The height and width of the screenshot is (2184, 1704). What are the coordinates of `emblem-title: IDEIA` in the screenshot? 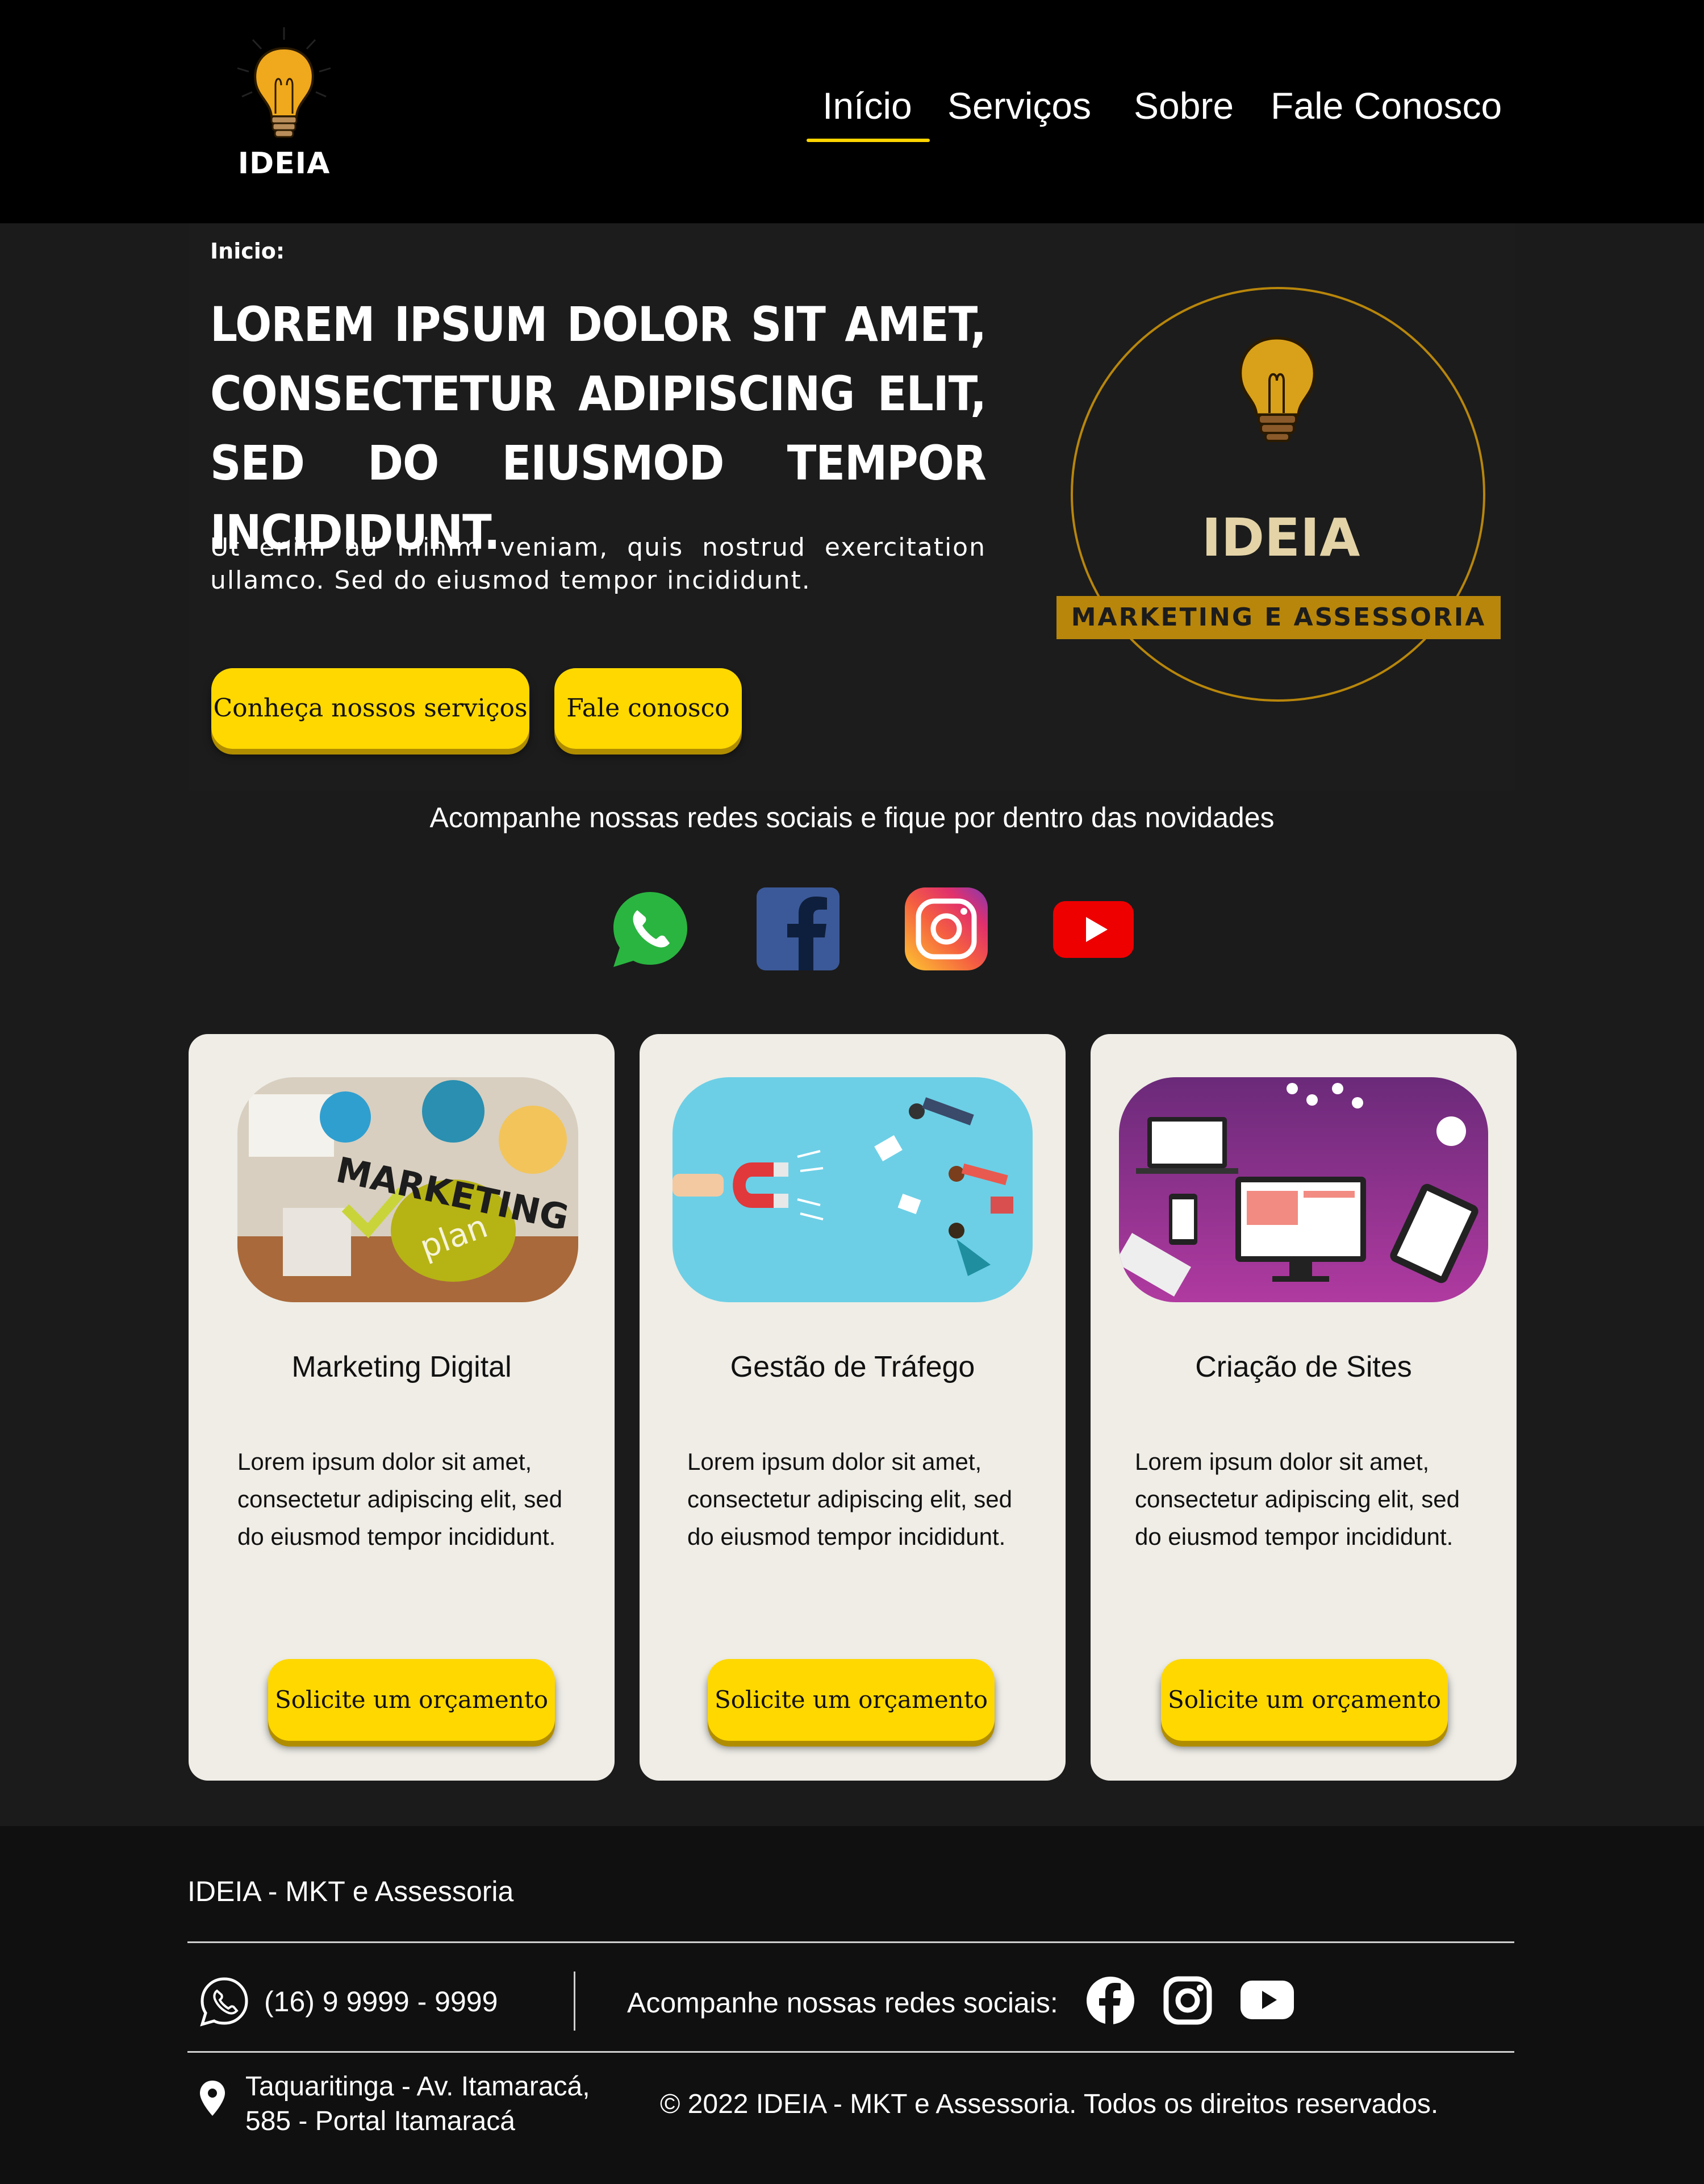 It's located at (1280, 537).